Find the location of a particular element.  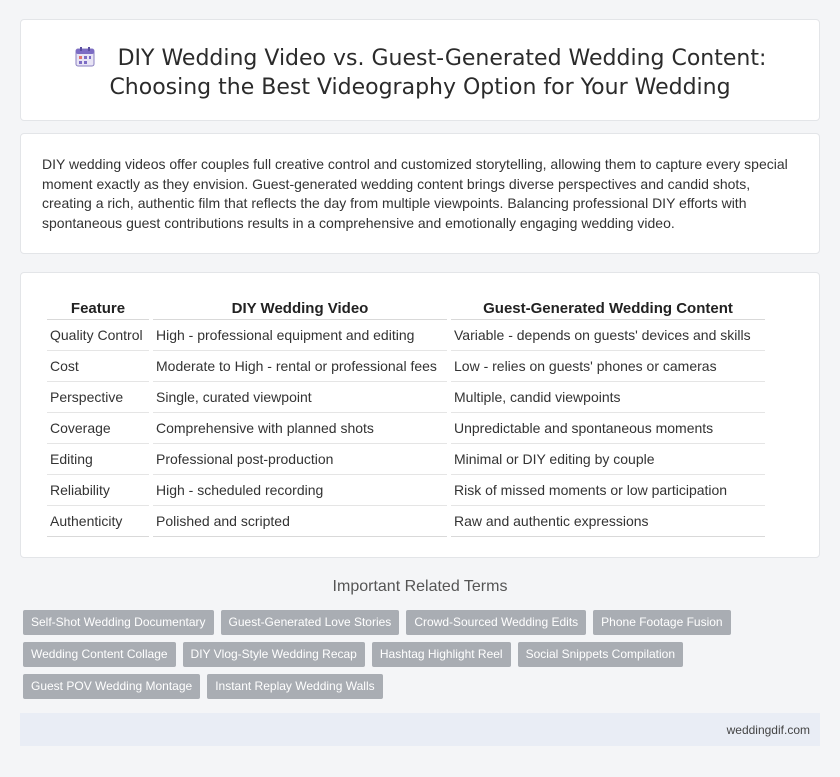

guest-cell: Unpredictable and spontaneous moments is located at coordinates (608, 428).